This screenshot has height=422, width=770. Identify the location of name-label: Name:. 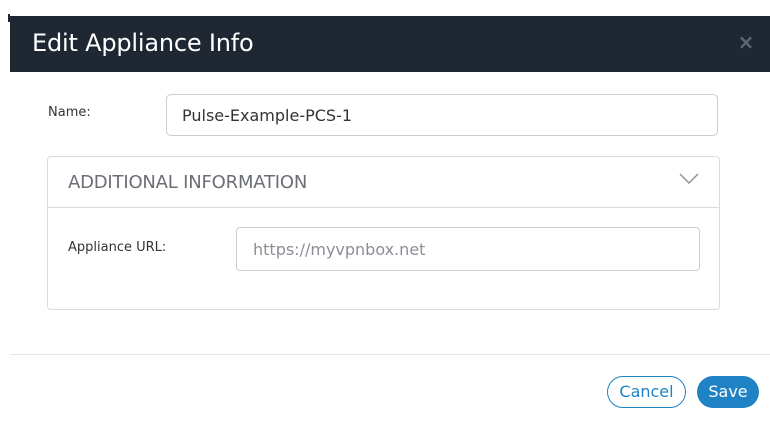
(69, 112).